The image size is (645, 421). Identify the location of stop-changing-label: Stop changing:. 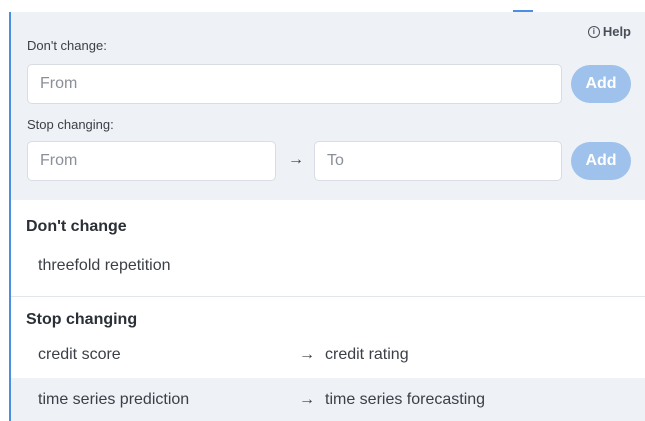
(70, 124).